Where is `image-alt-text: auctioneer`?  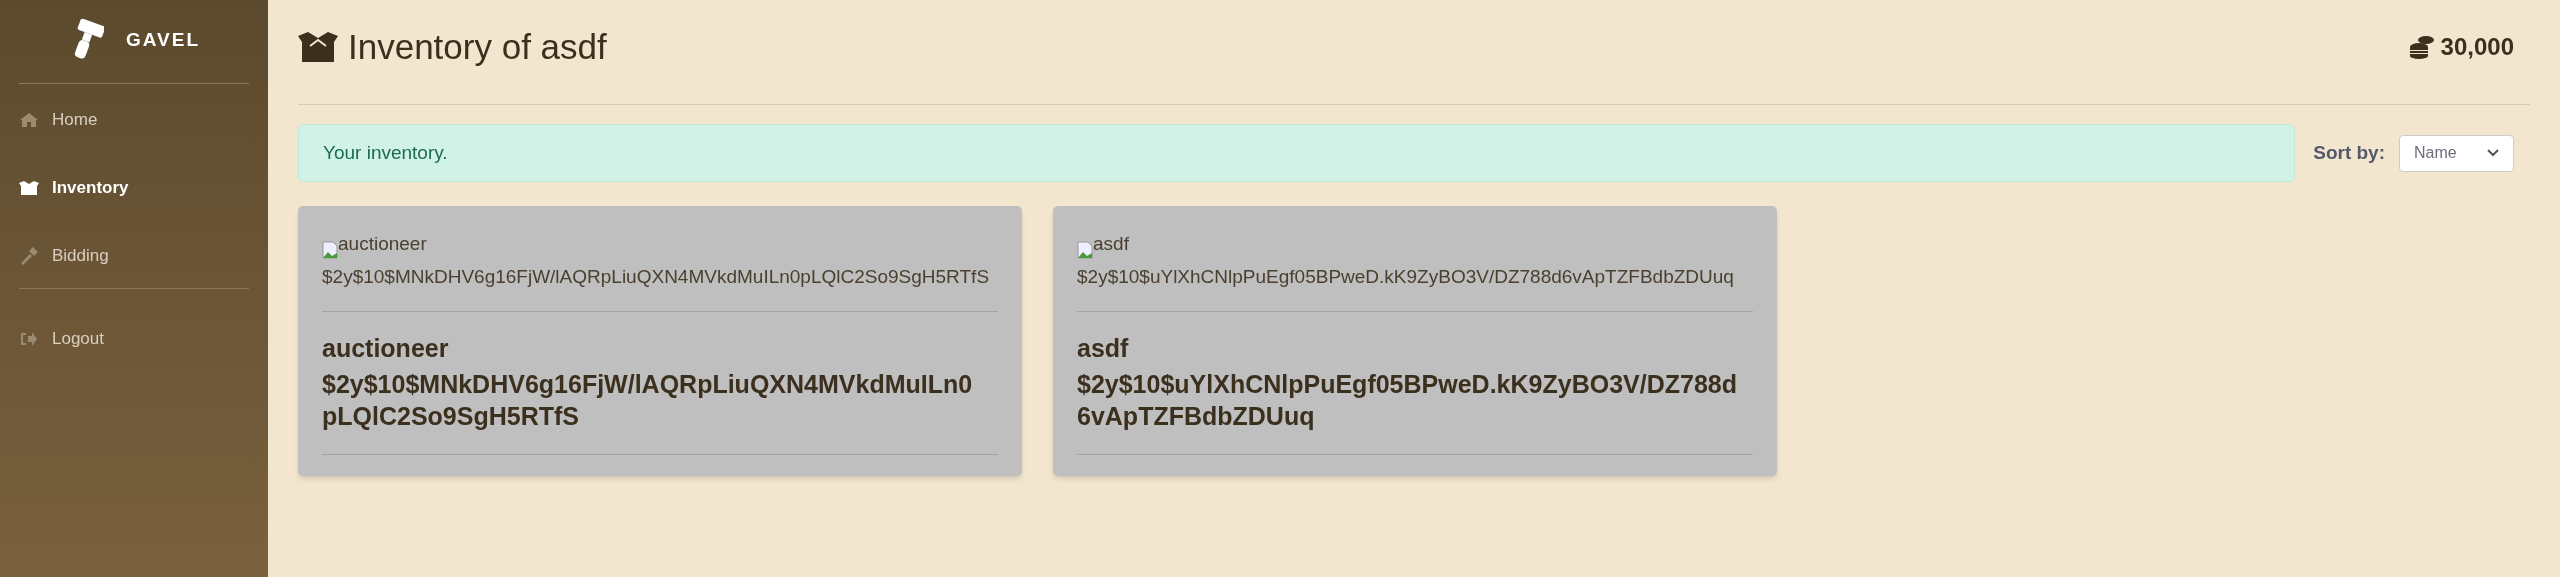 image-alt-text: auctioneer is located at coordinates (382, 244).